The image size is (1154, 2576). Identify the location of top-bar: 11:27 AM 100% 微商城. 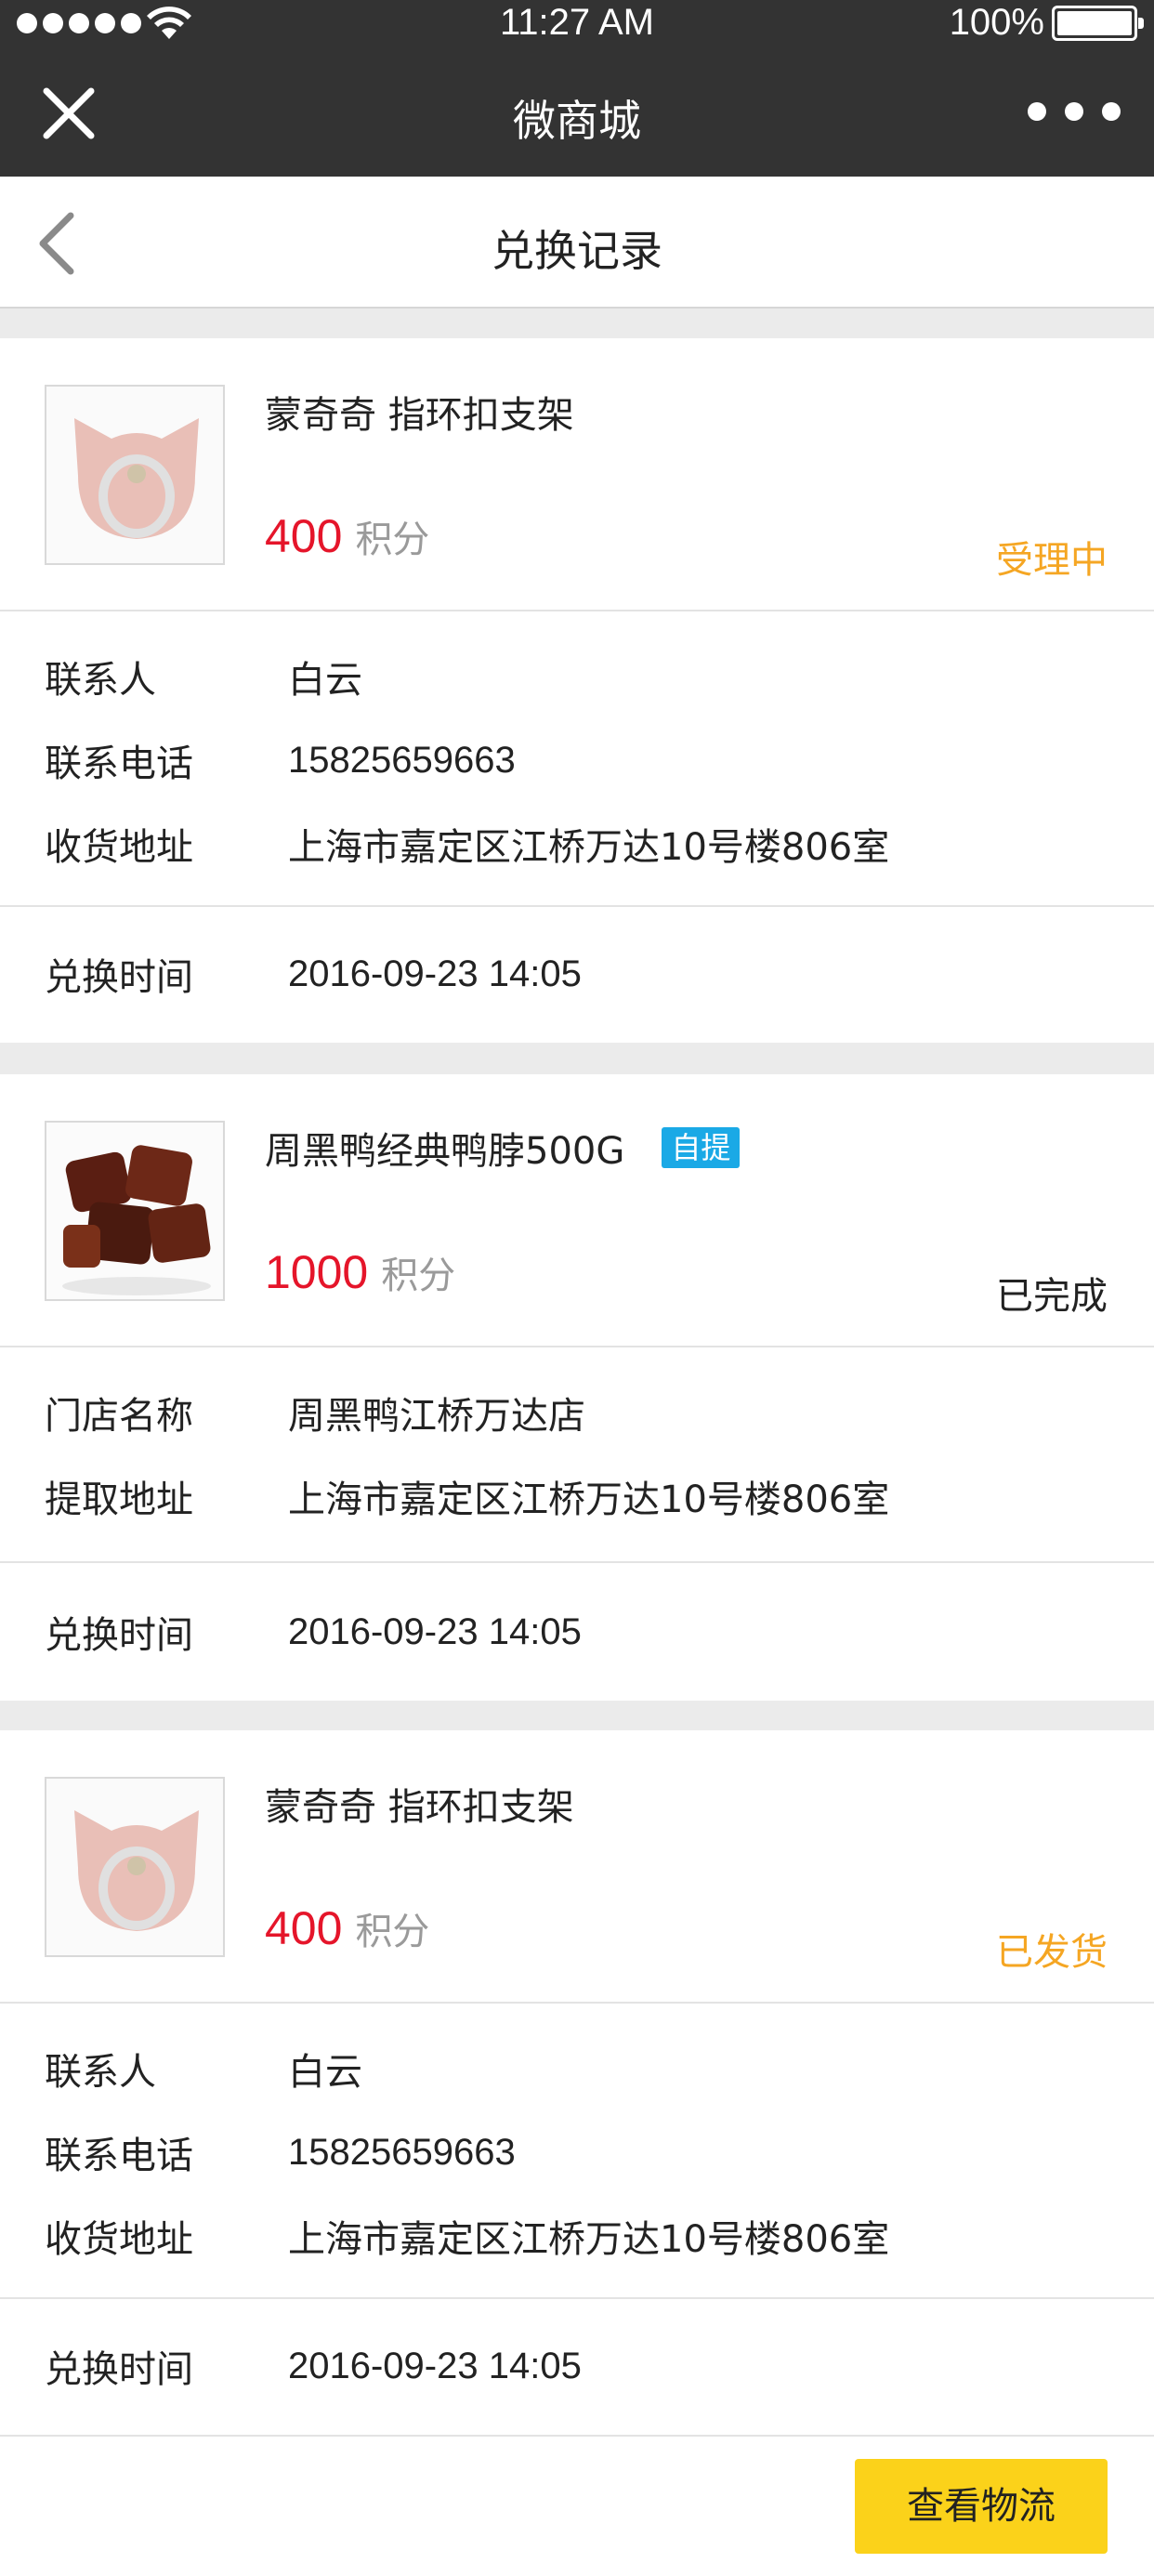
(577, 88).